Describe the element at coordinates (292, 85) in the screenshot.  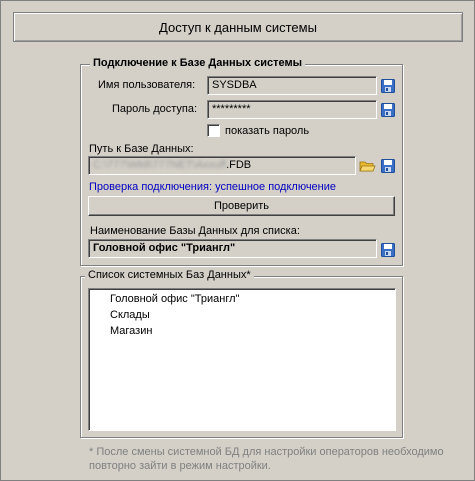
I see `username-field: SYSDBA` at that location.